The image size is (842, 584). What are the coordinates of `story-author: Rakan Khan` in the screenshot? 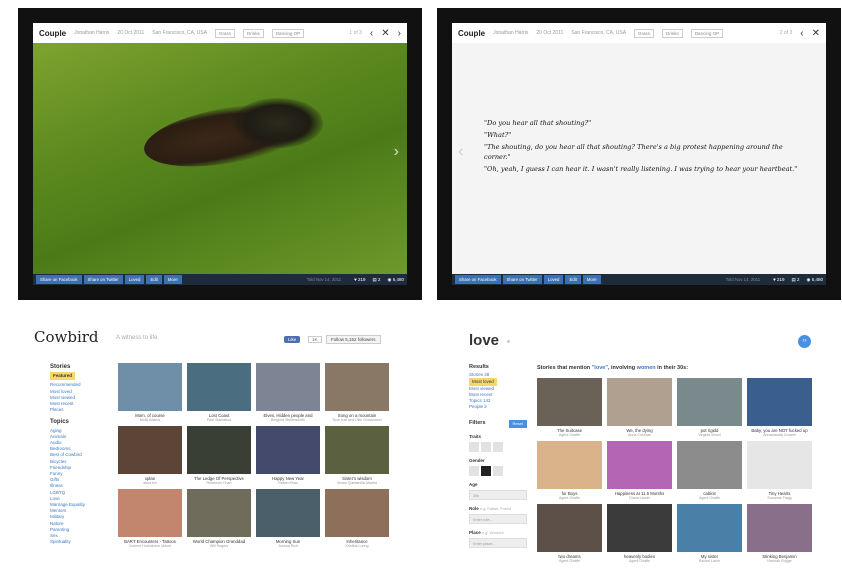 It's located at (288, 483).